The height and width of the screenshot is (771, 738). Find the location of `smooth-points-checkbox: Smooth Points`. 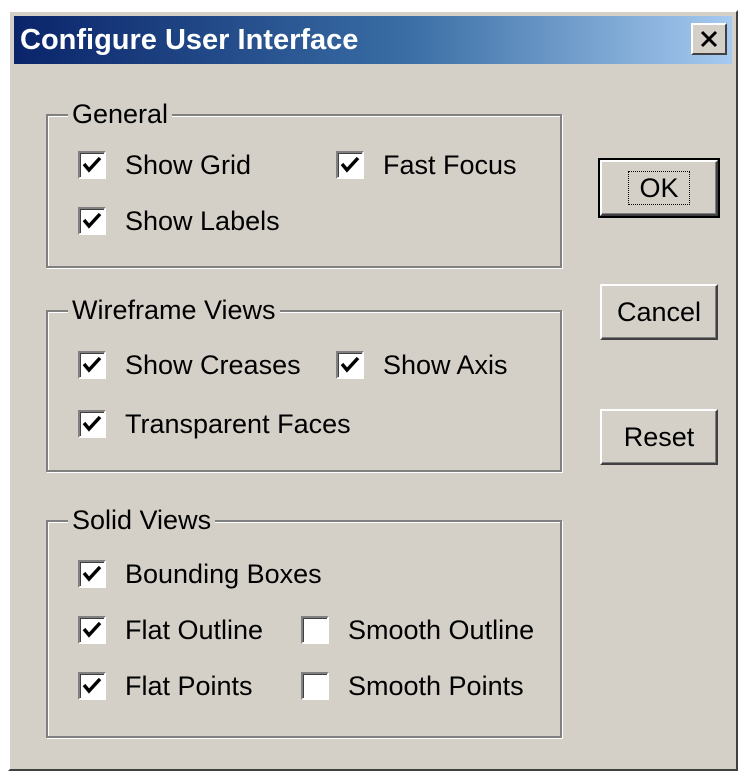

smooth-points-checkbox: Smooth Points is located at coordinates (412, 686).